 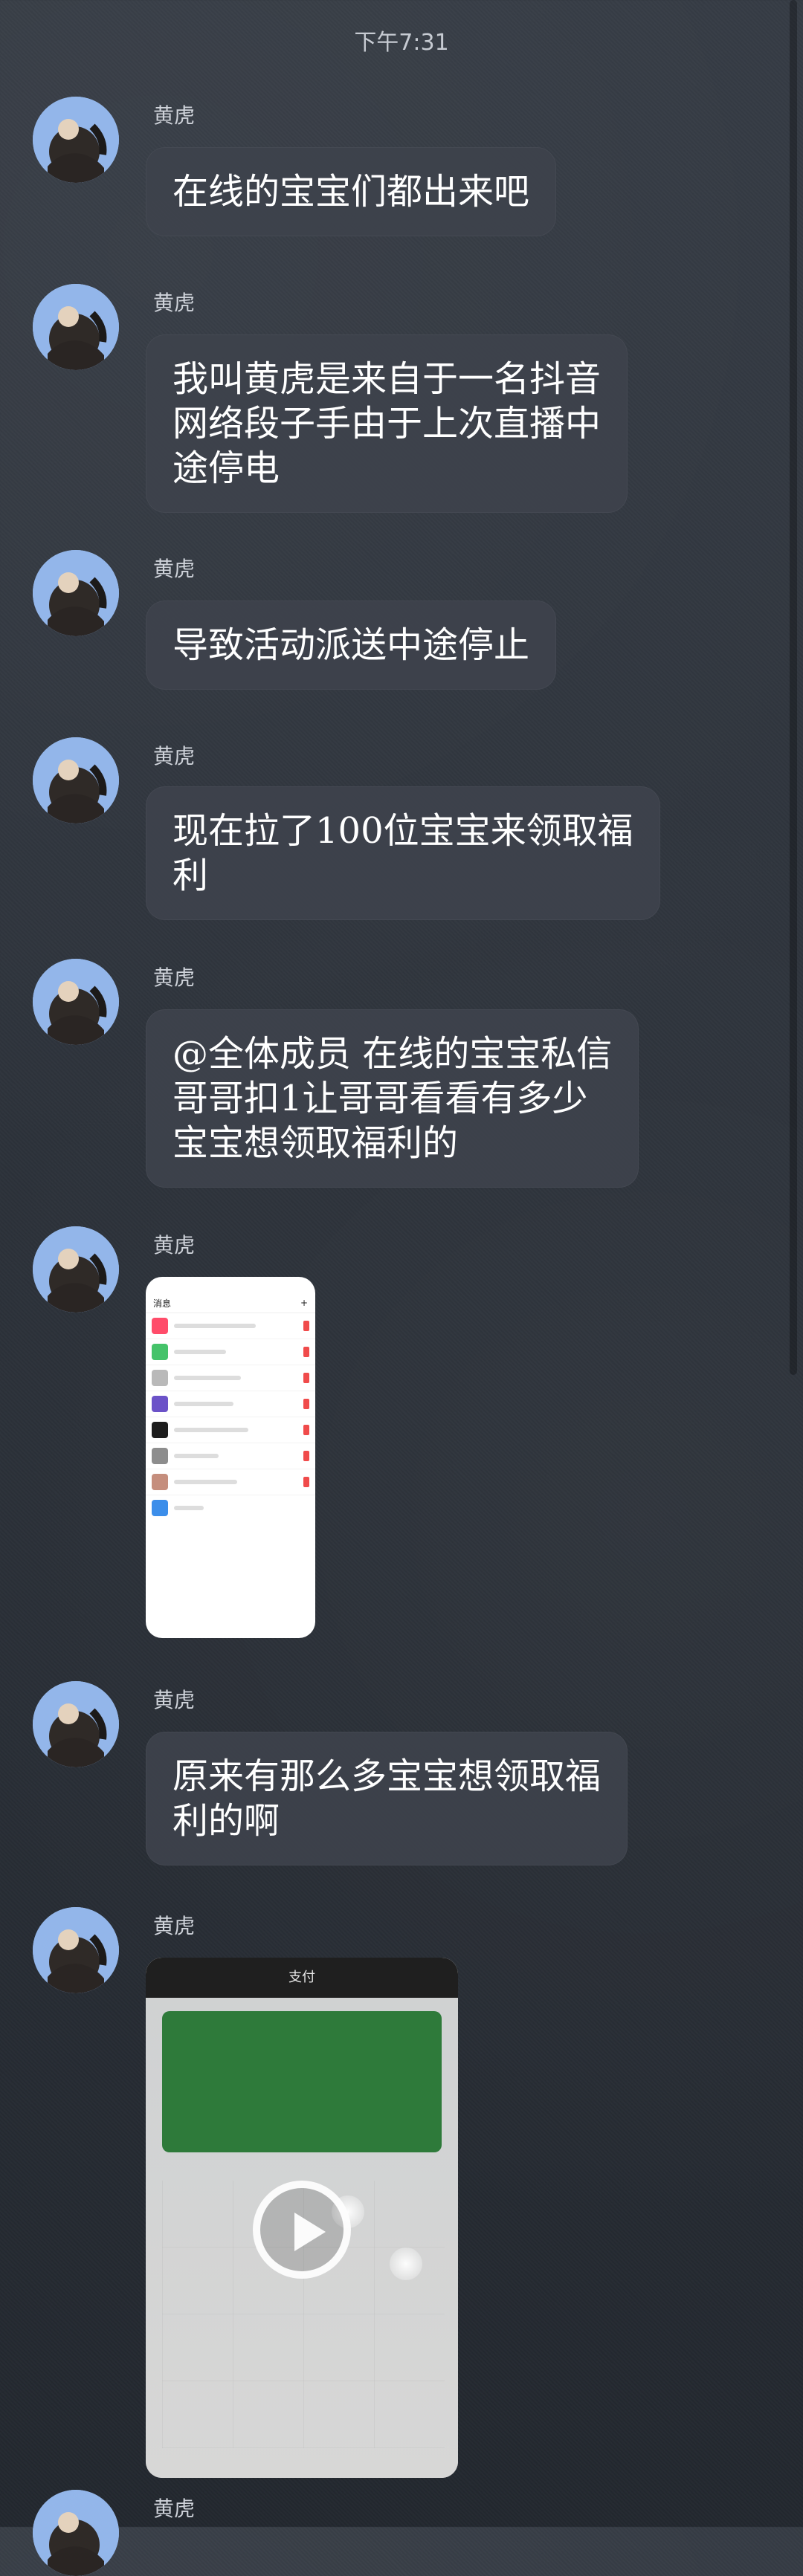 I want to click on phone-statusbar, so click(x=230, y=1285).